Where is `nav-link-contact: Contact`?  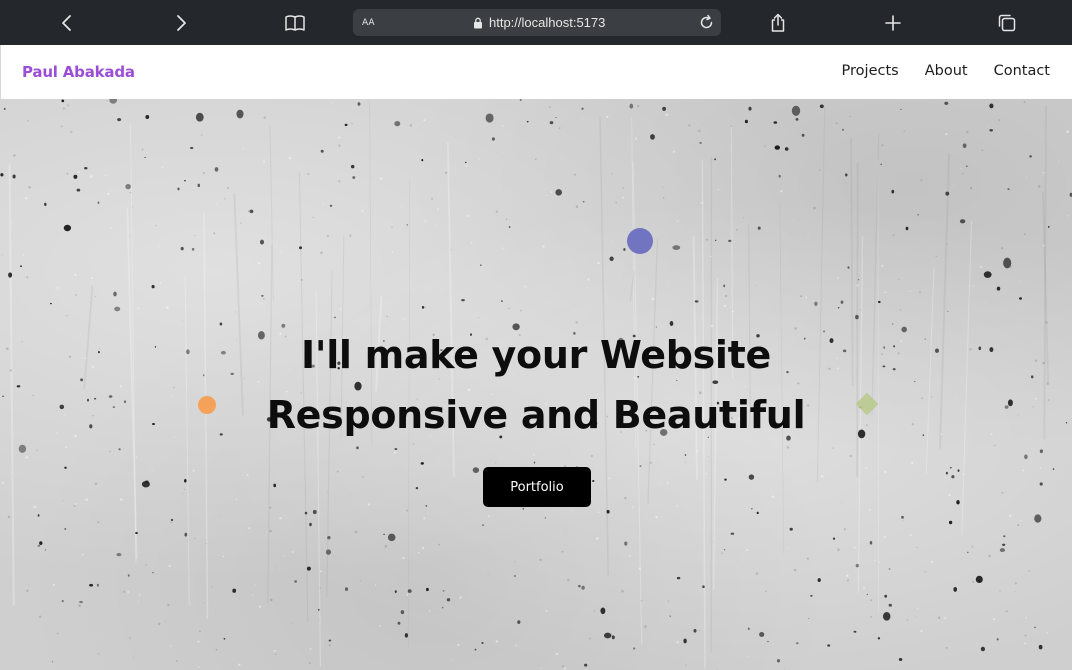
nav-link-contact: Contact is located at coordinates (1022, 71).